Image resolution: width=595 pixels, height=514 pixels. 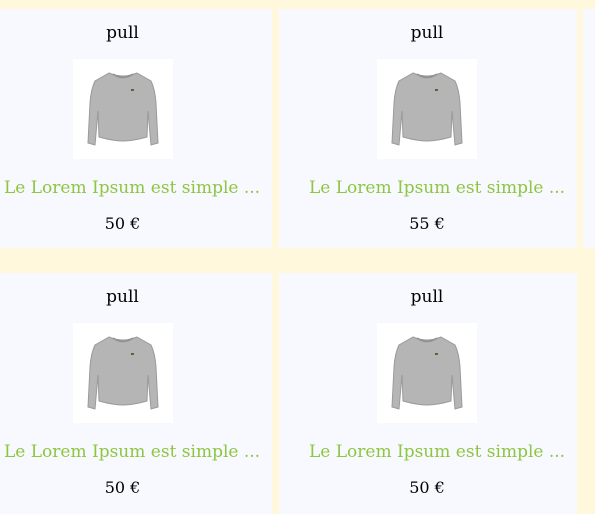 I want to click on row-gap-edge, so click(x=589, y=392).